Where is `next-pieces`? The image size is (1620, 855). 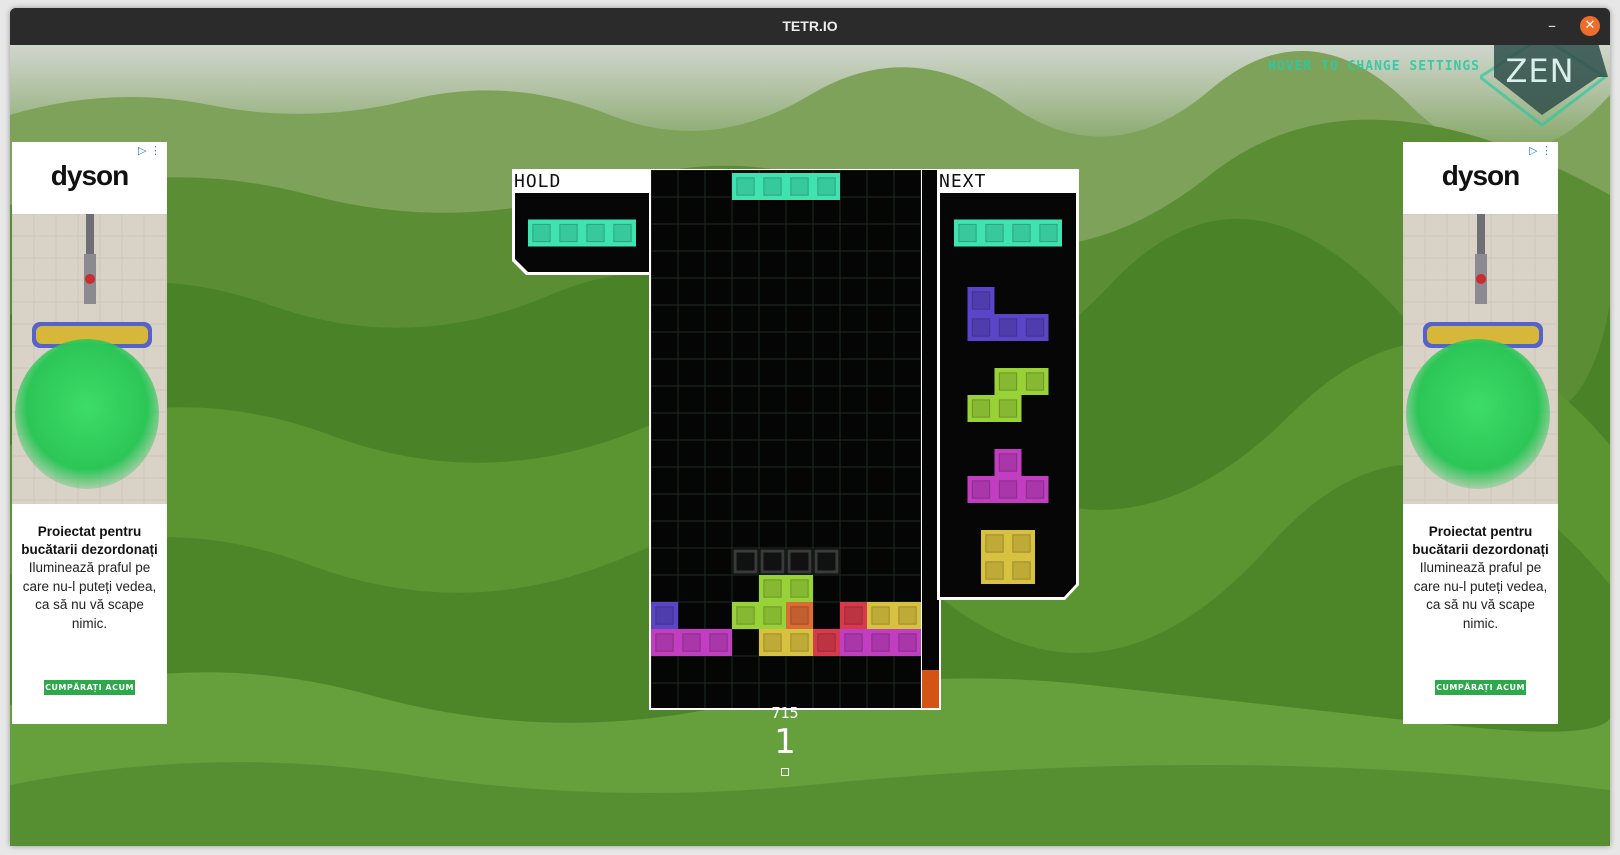 next-pieces is located at coordinates (1008, 401).